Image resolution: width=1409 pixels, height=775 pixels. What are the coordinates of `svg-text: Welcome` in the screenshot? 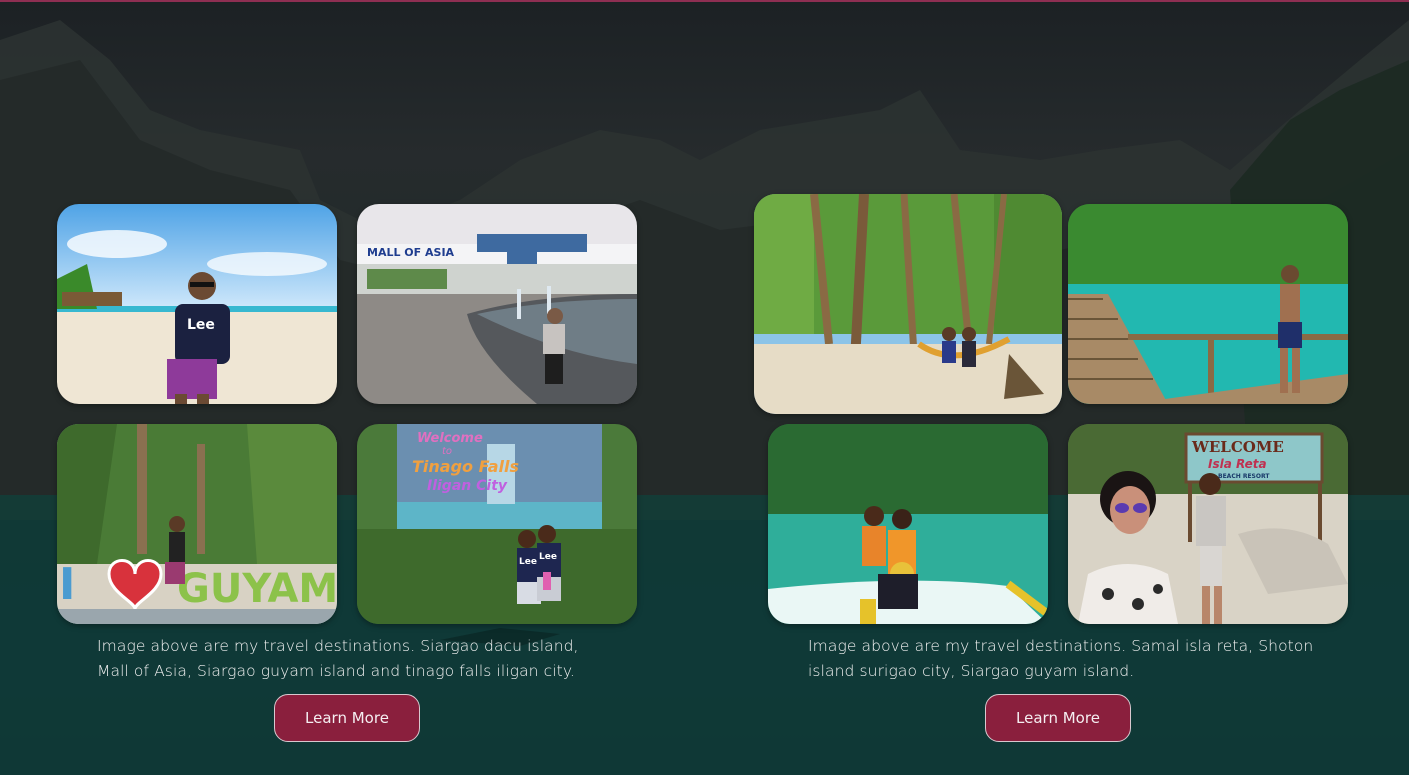 It's located at (450, 438).